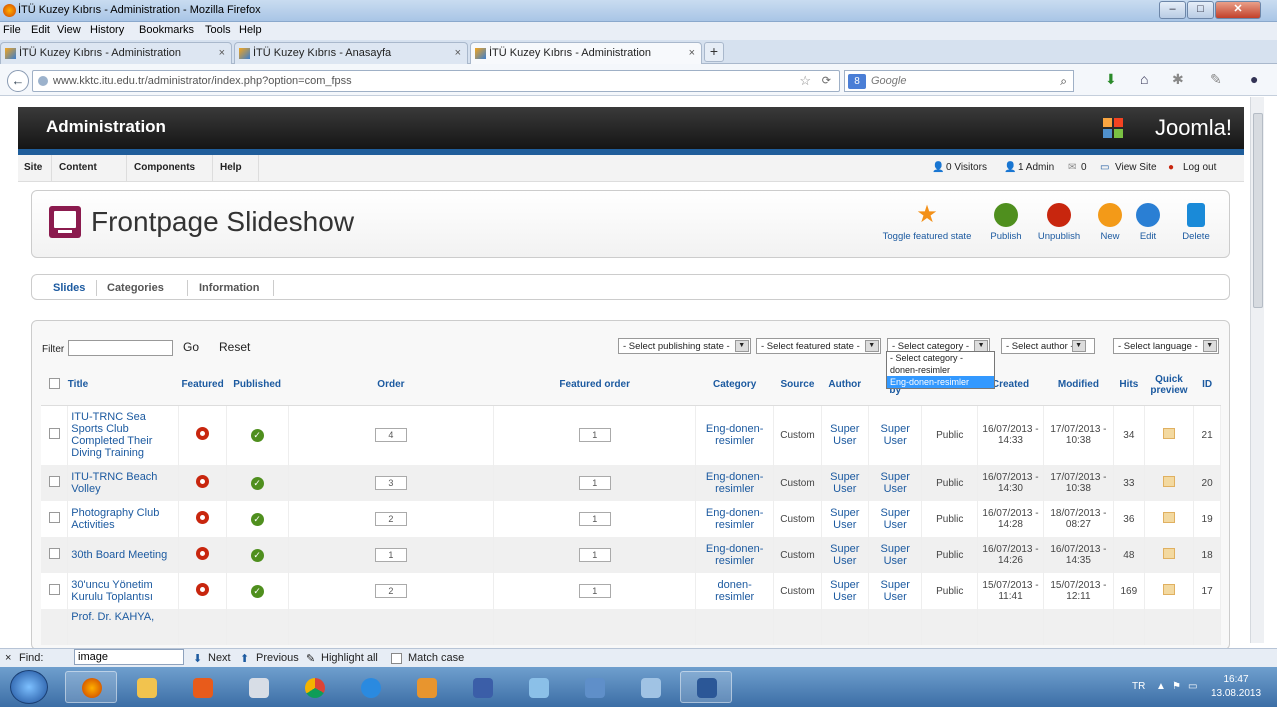 This screenshot has height=707, width=1277. I want to click on logout-link: Log out, so click(1199, 167).